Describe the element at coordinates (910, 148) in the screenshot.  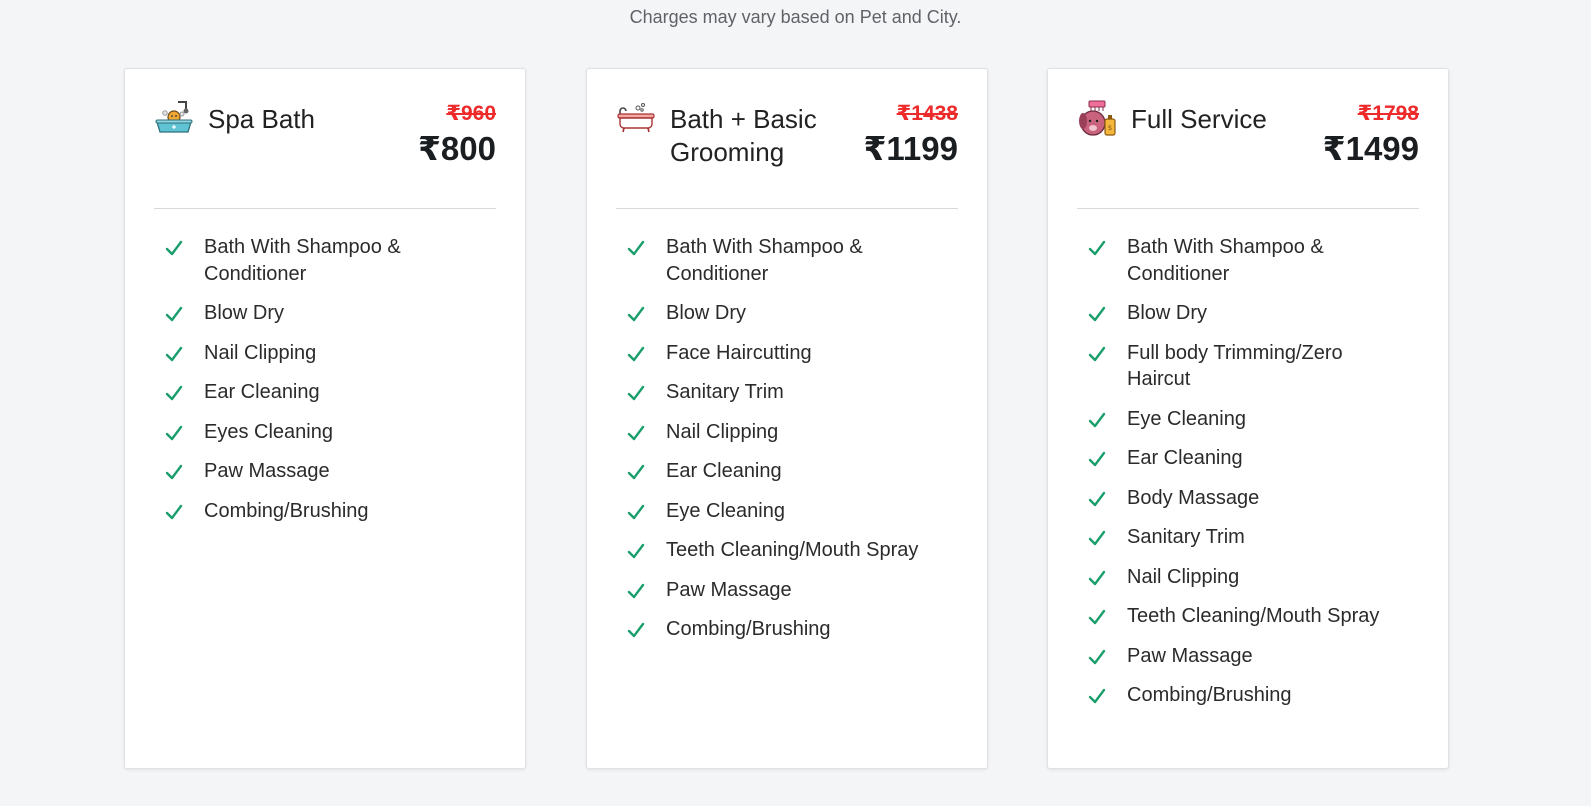
I see `discounted-price: ₹1199` at that location.